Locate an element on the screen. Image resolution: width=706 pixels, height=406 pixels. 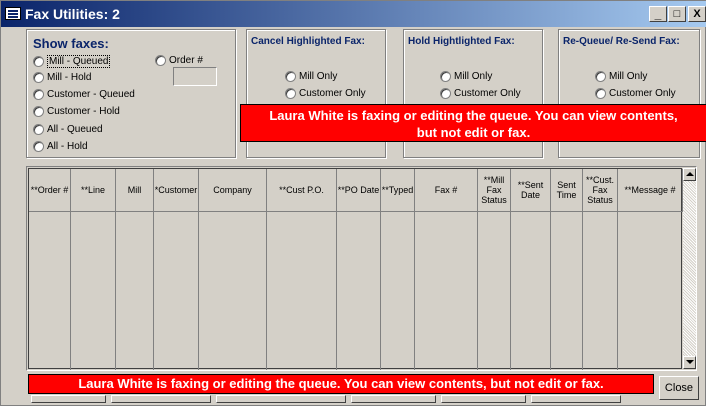
minimize-button: _ is located at coordinates (658, 14).